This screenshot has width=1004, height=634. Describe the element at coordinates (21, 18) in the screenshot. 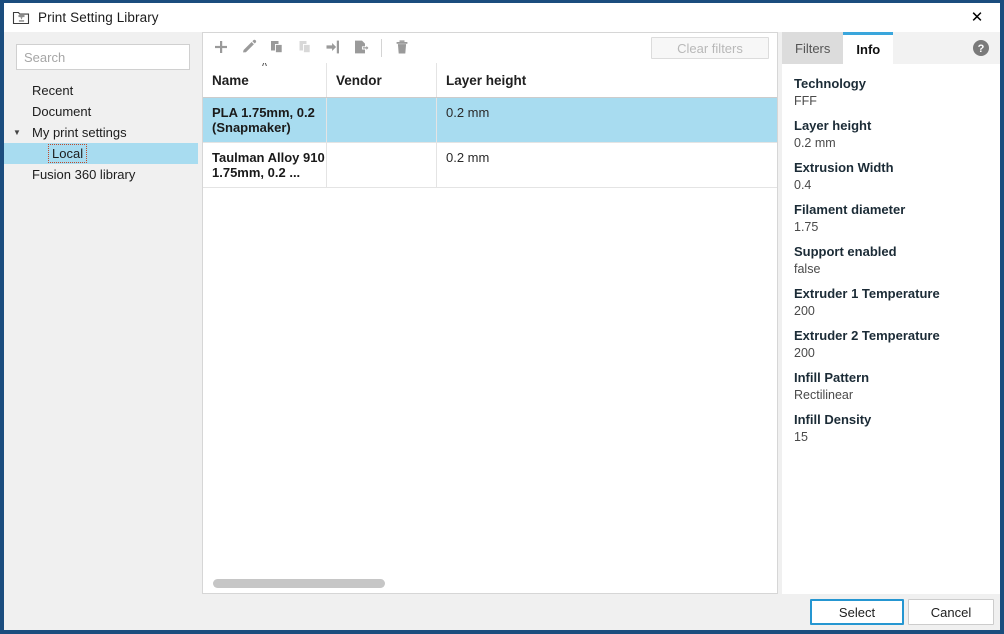

I see `print-library-folder-icon` at that location.